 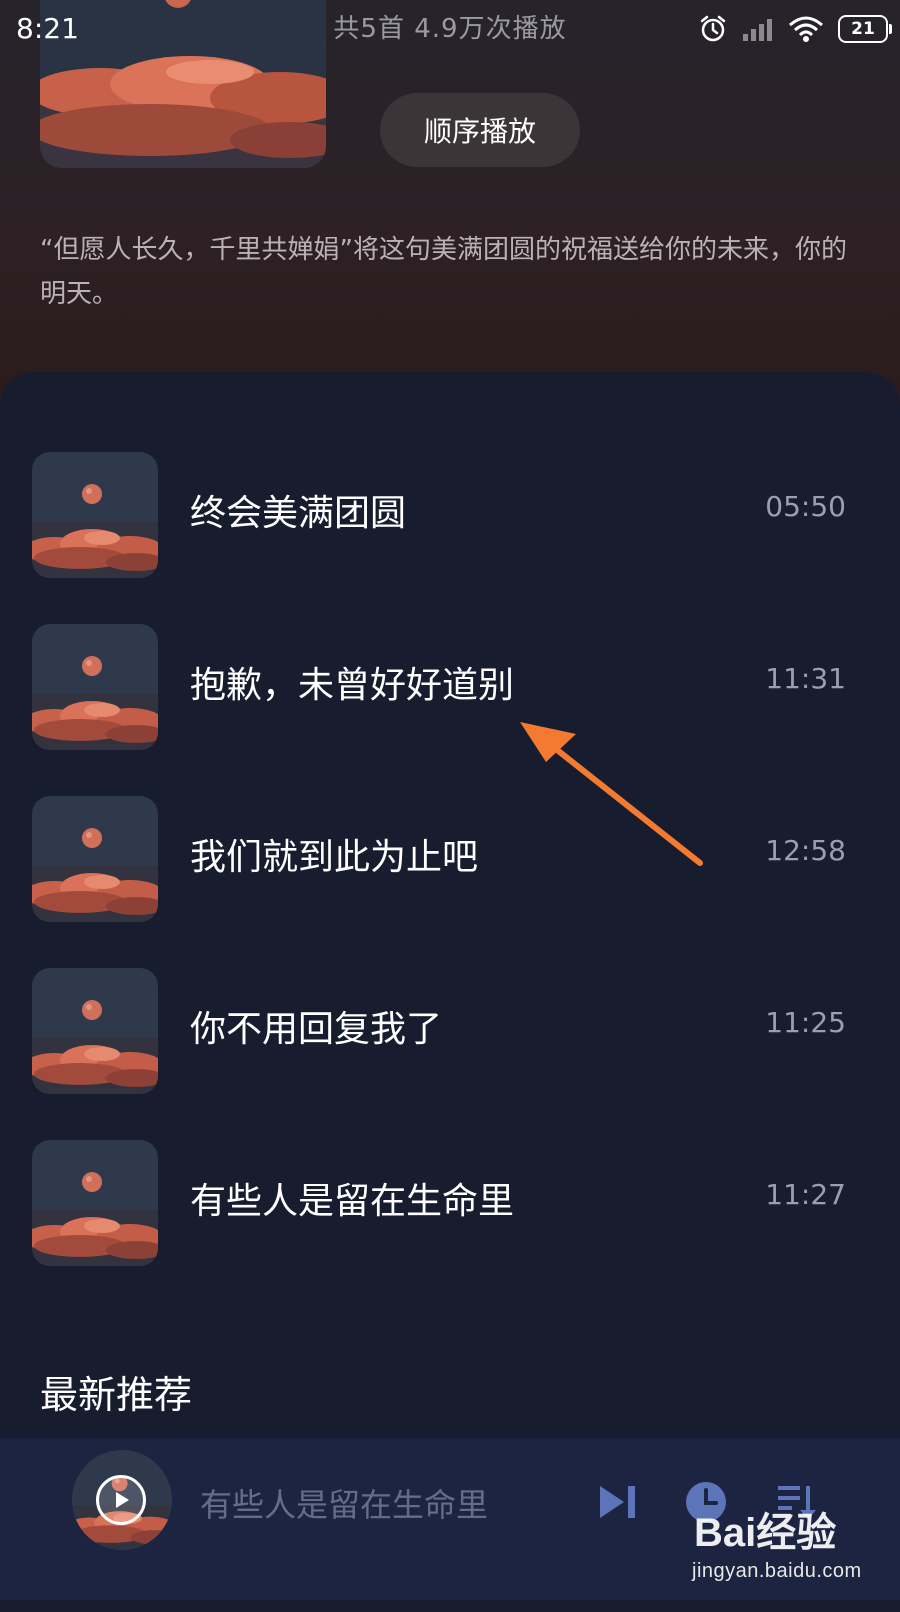 I want to click on latest-recommend-heading: 最新推荐, so click(x=116, y=1395).